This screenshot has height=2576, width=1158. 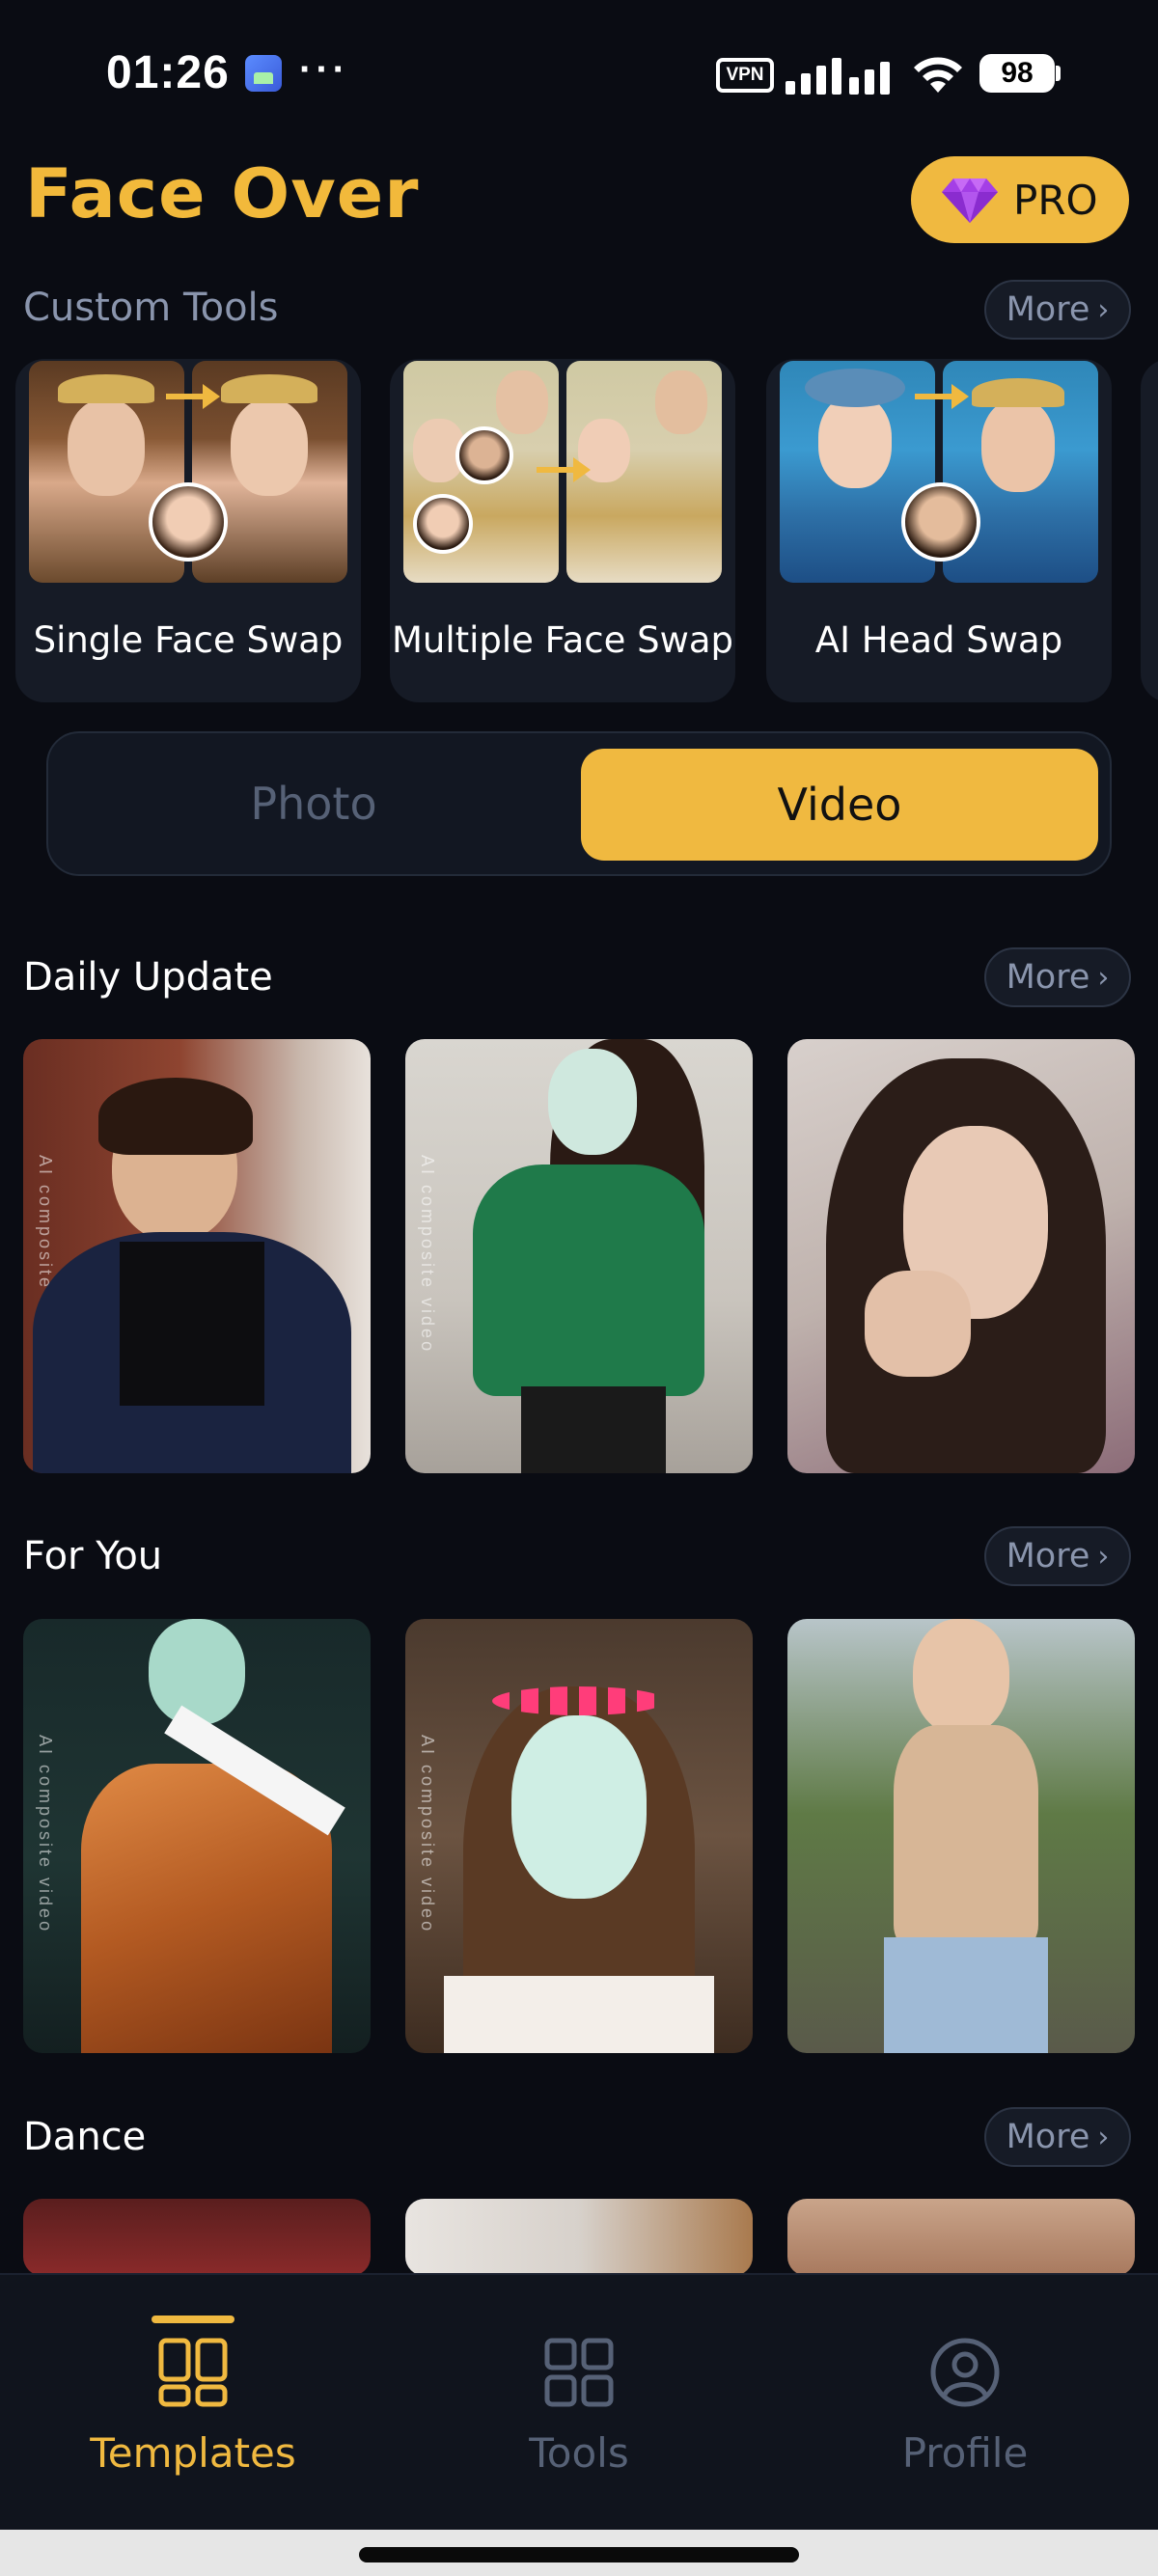 I want to click on cellular-signal-icon, so click(x=839, y=75).